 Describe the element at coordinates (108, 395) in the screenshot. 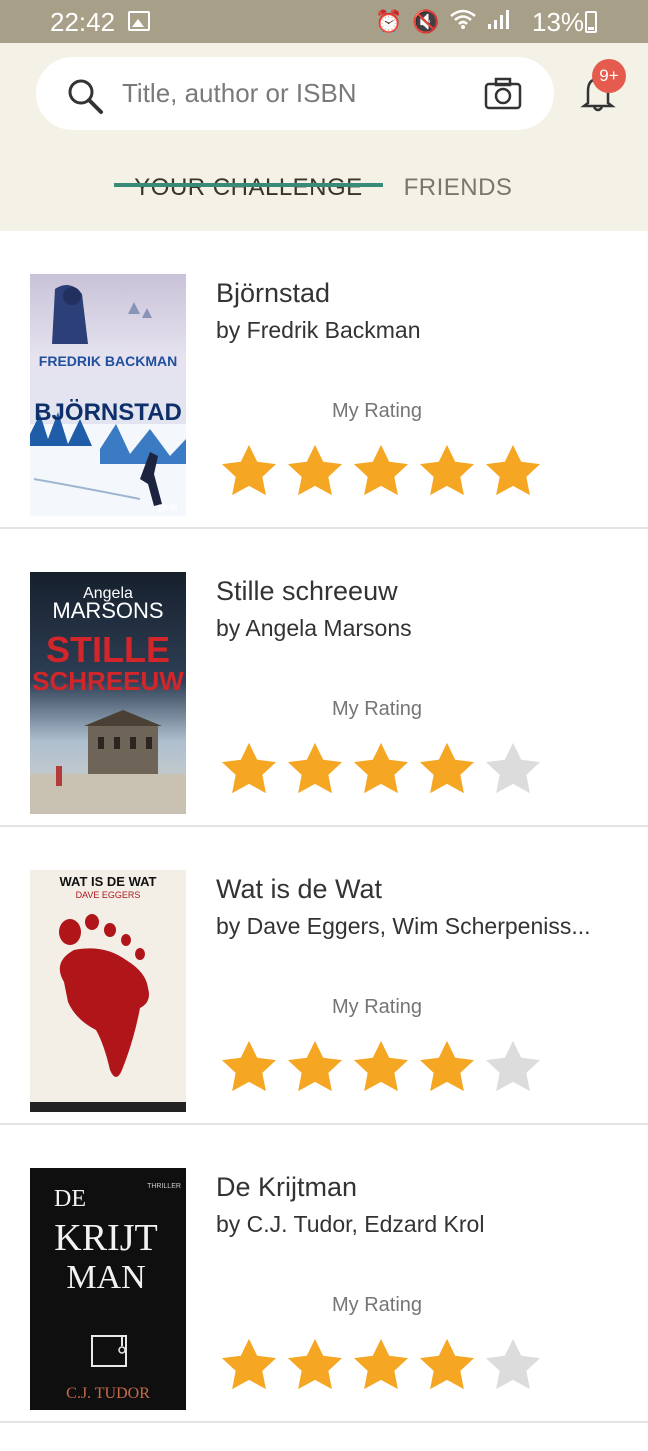

I see `book-cover: FREDRIK BACKMAN BJÖRNSTAD pirat` at that location.